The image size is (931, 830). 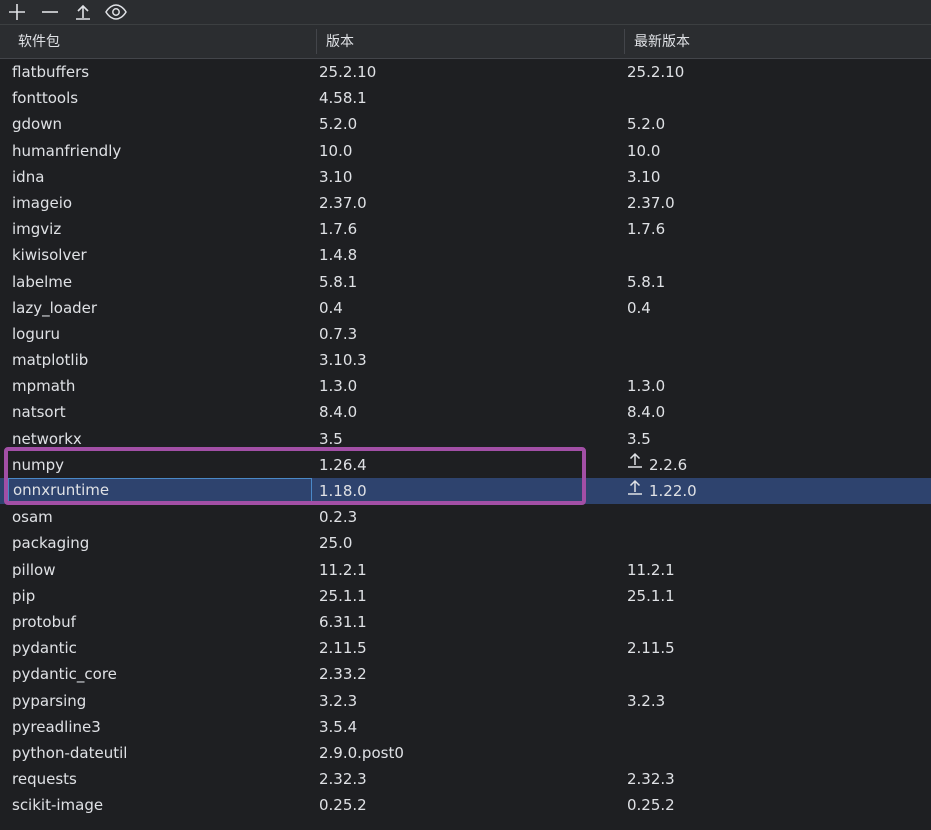 What do you see at coordinates (643, 151) in the screenshot?
I see `latest-version-cell: 10.0` at bounding box center [643, 151].